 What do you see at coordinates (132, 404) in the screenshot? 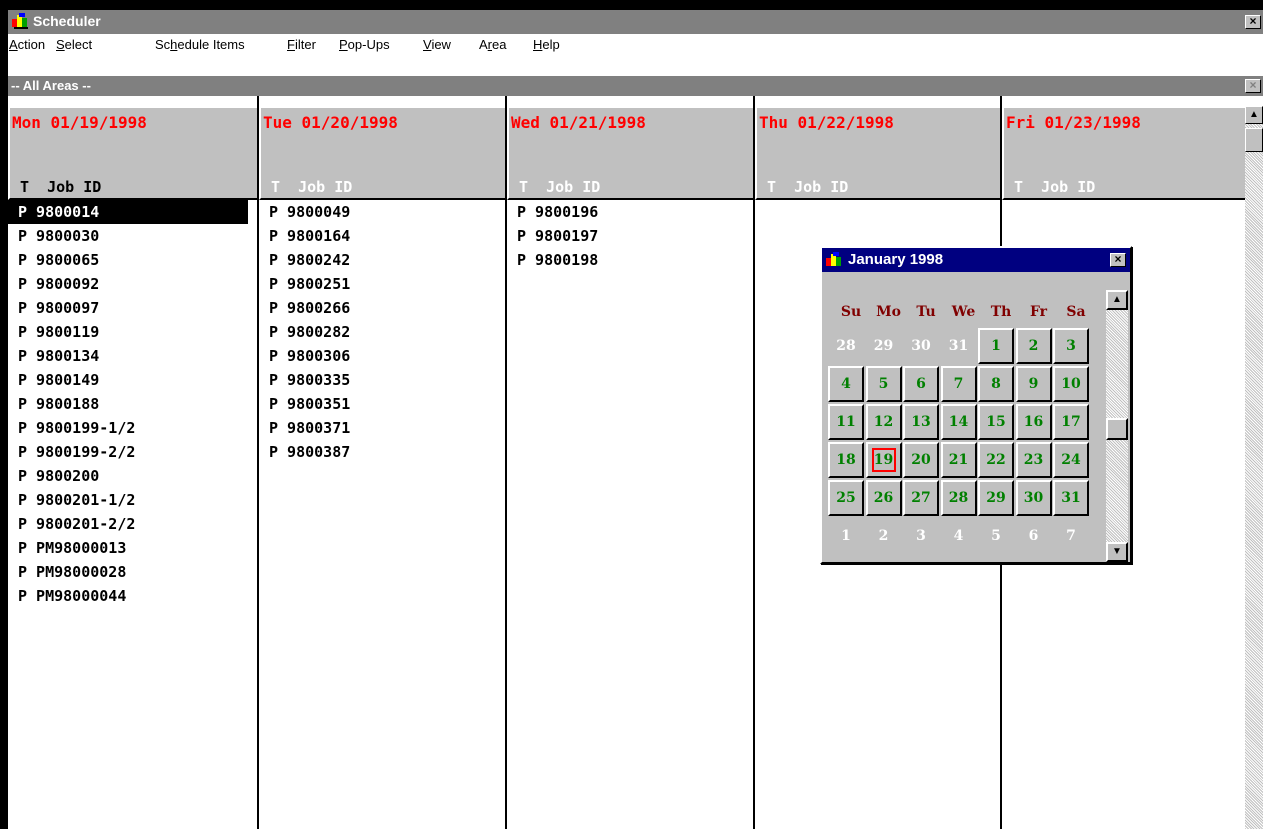
I see `job-row: P 9800188` at bounding box center [132, 404].